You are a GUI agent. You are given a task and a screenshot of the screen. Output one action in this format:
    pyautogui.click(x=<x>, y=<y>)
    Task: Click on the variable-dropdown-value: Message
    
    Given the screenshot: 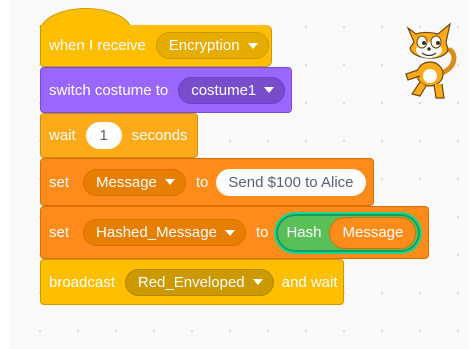 What is the action you would take?
    pyautogui.click(x=126, y=182)
    